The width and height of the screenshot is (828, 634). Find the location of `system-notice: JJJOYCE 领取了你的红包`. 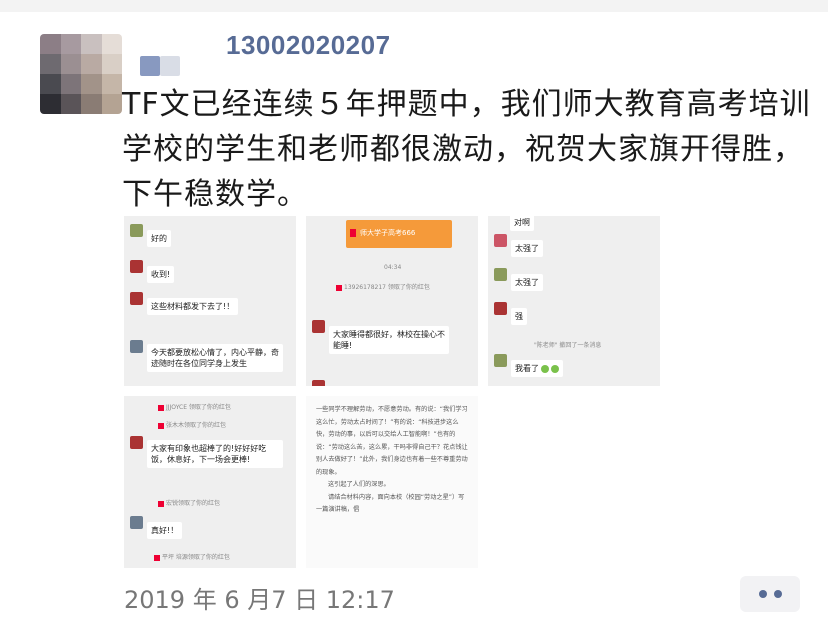

system-notice: JJJOYCE 领取了你的红包 is located at coordinates (194, 406).